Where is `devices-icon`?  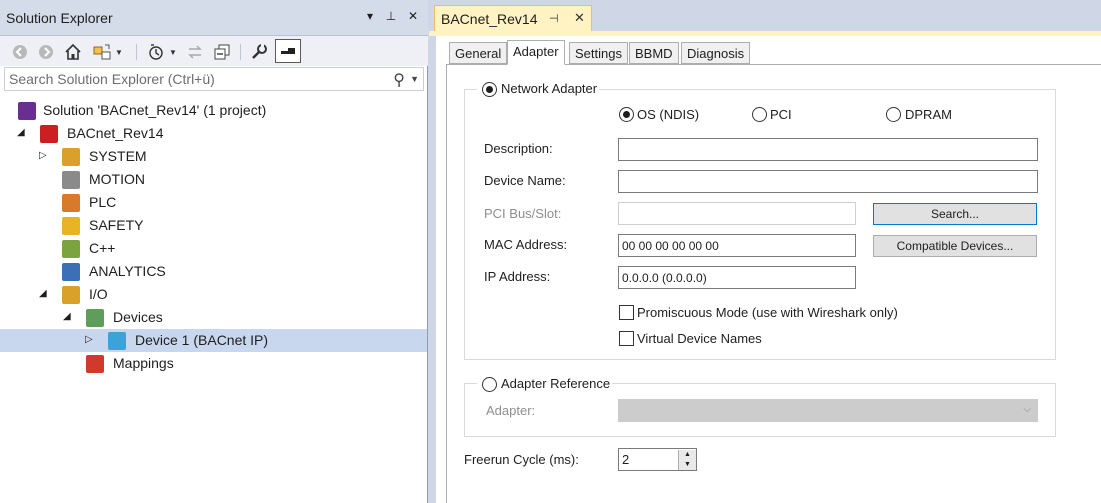
devices-icon is located at coordinates (95, 318).